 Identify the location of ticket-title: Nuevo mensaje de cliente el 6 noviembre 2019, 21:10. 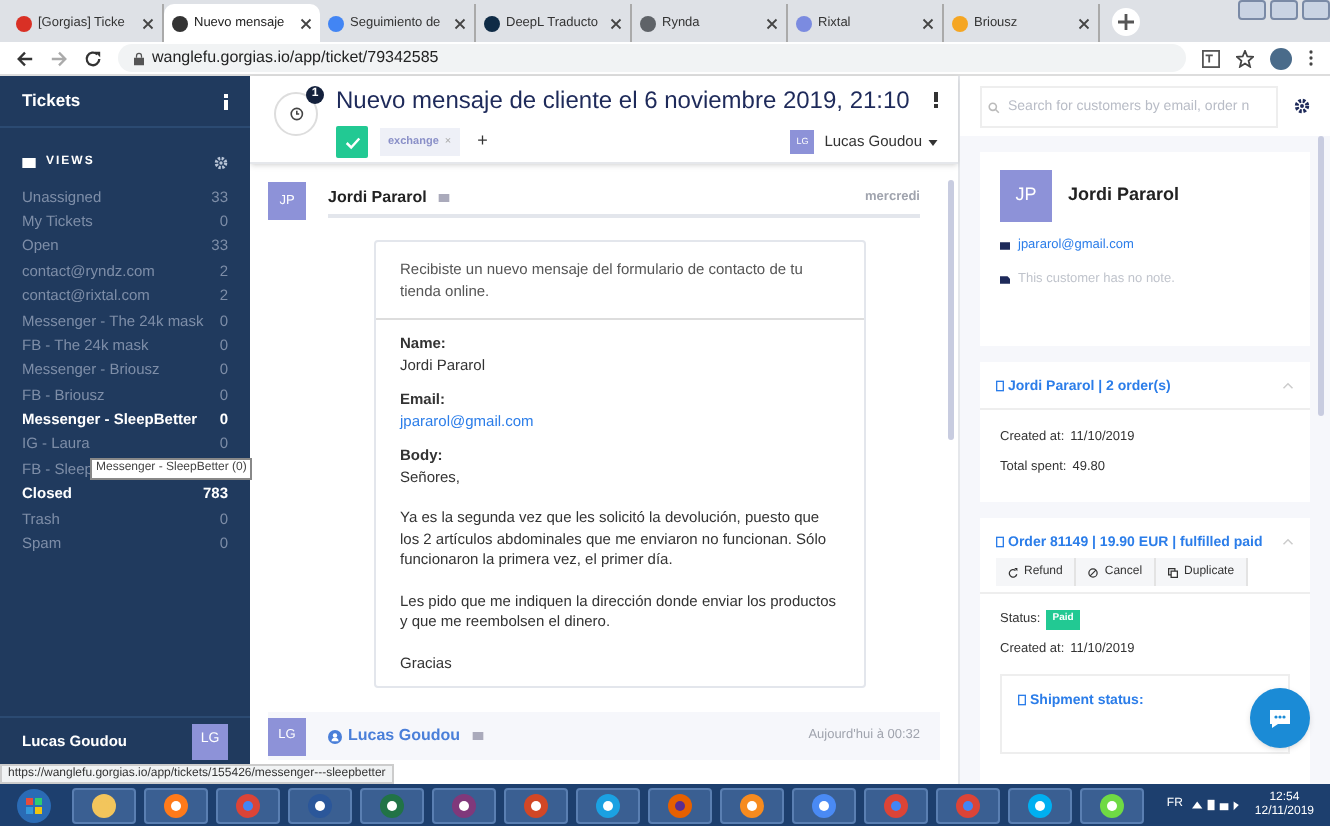
(623, 101).